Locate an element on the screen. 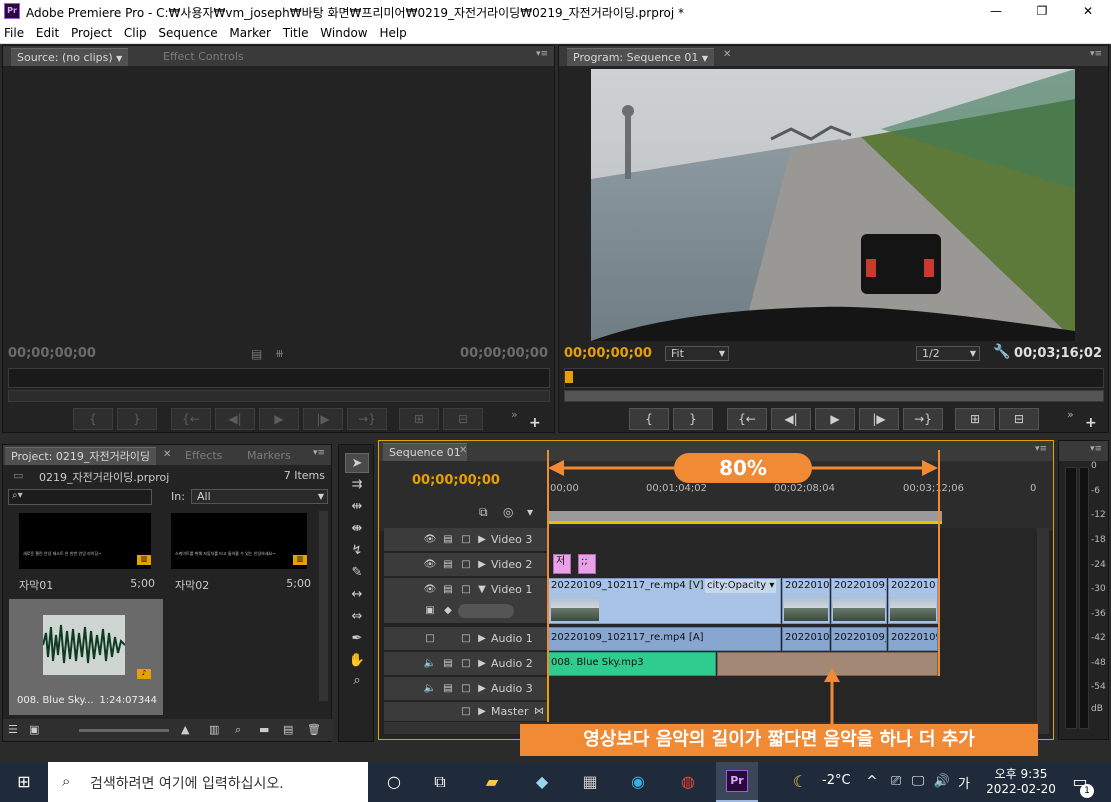 Image resolution: width=1111 pixels, height=802 pixels. title-clip: ;; is located at coordinates (587, 564).